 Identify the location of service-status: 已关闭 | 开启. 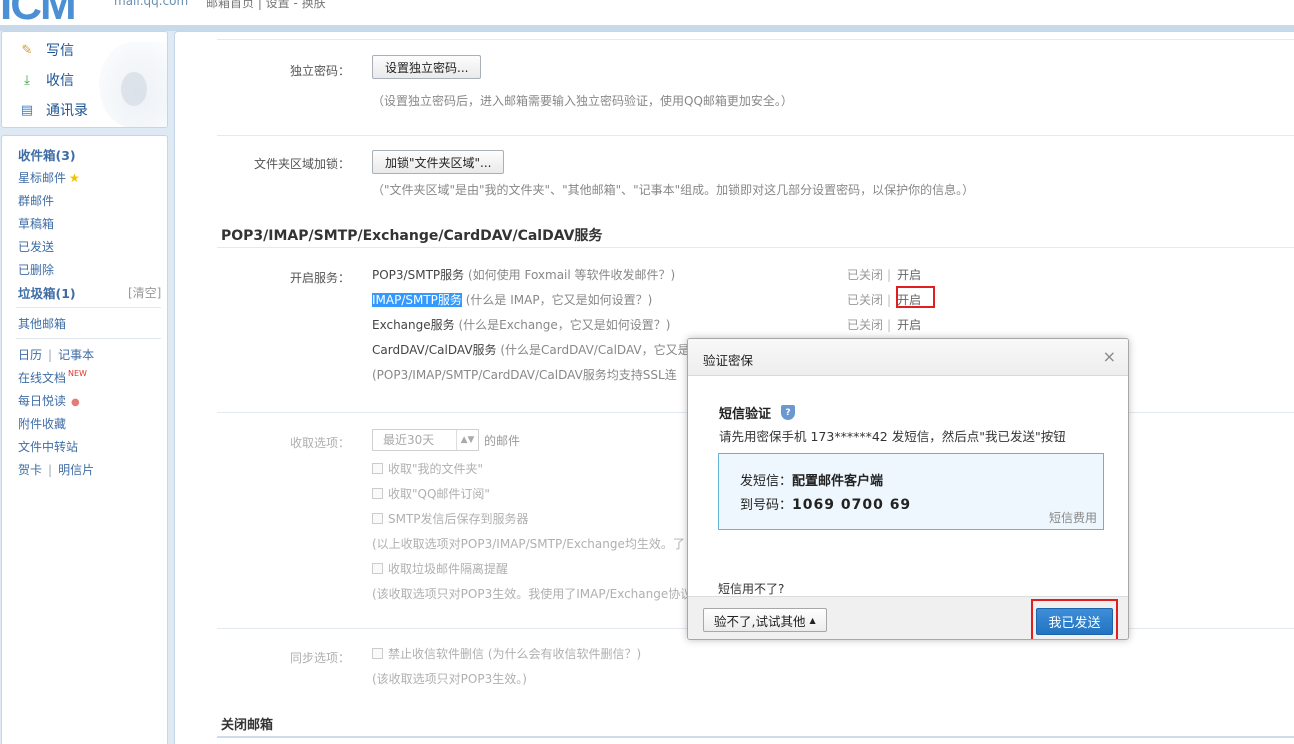
(884, 325).